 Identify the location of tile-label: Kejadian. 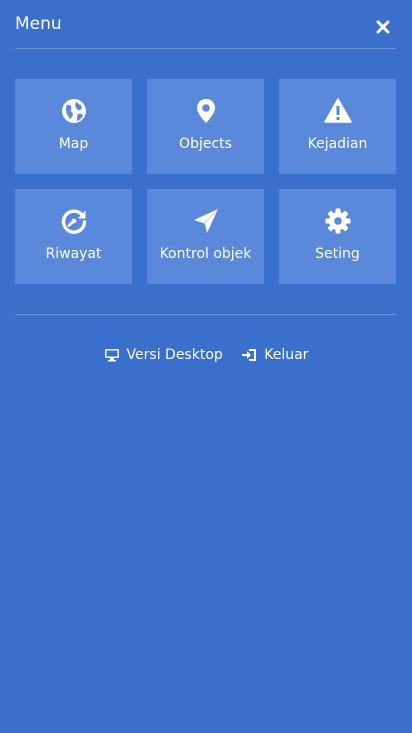
(337, 144).